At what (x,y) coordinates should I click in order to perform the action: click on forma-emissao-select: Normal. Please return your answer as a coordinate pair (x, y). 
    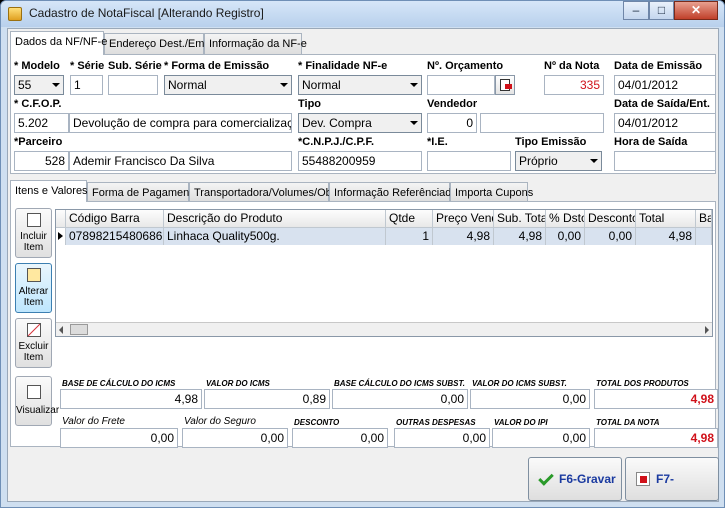
    Looking at the image, I should click on (228, 85).